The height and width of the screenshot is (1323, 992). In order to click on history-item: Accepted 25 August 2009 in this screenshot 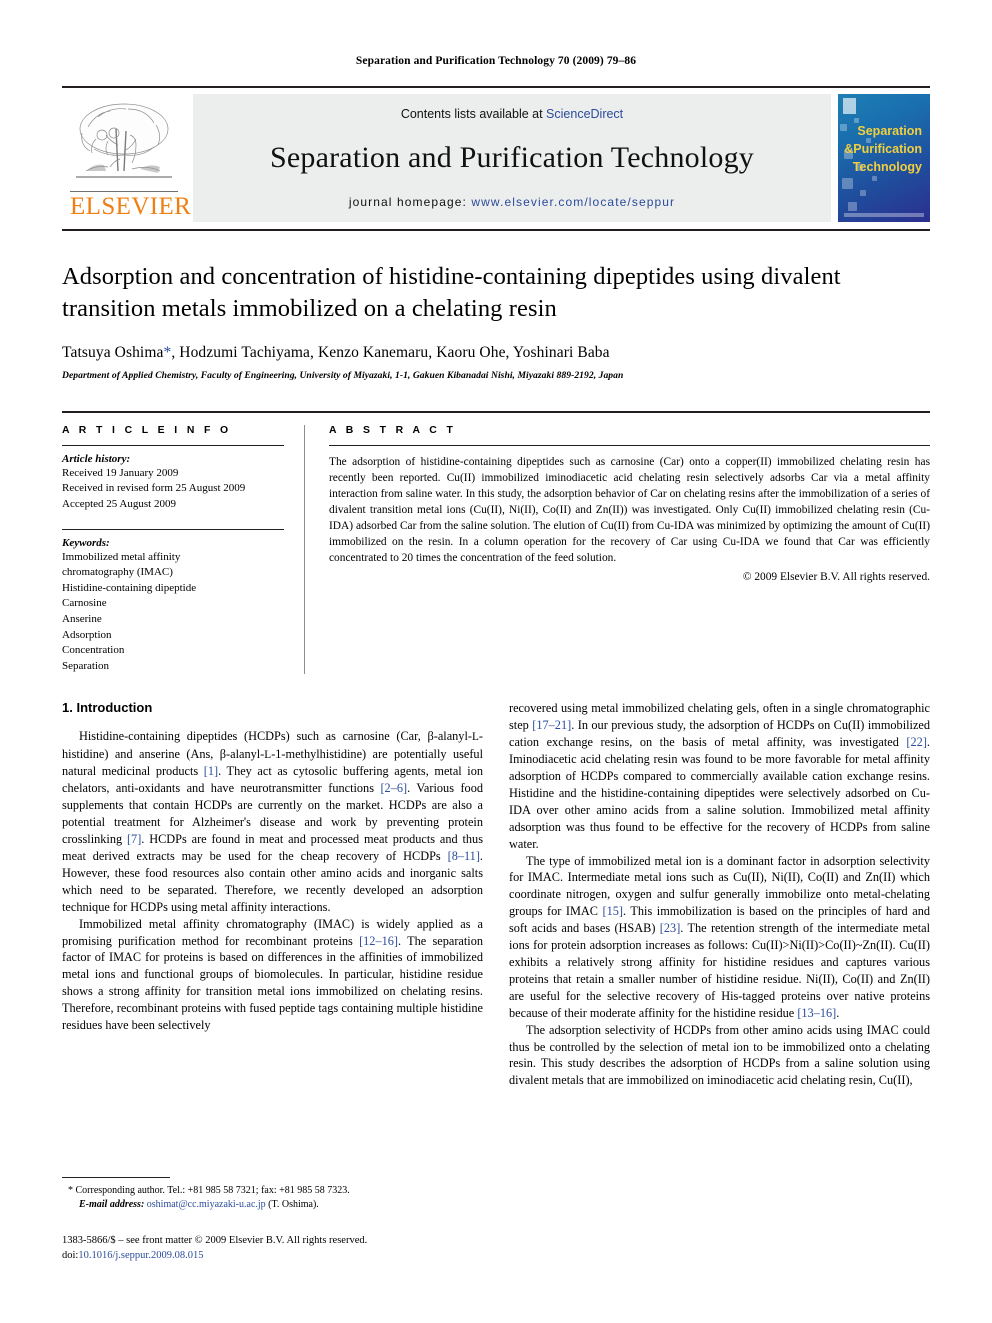, I will do `click(119, 503)`.